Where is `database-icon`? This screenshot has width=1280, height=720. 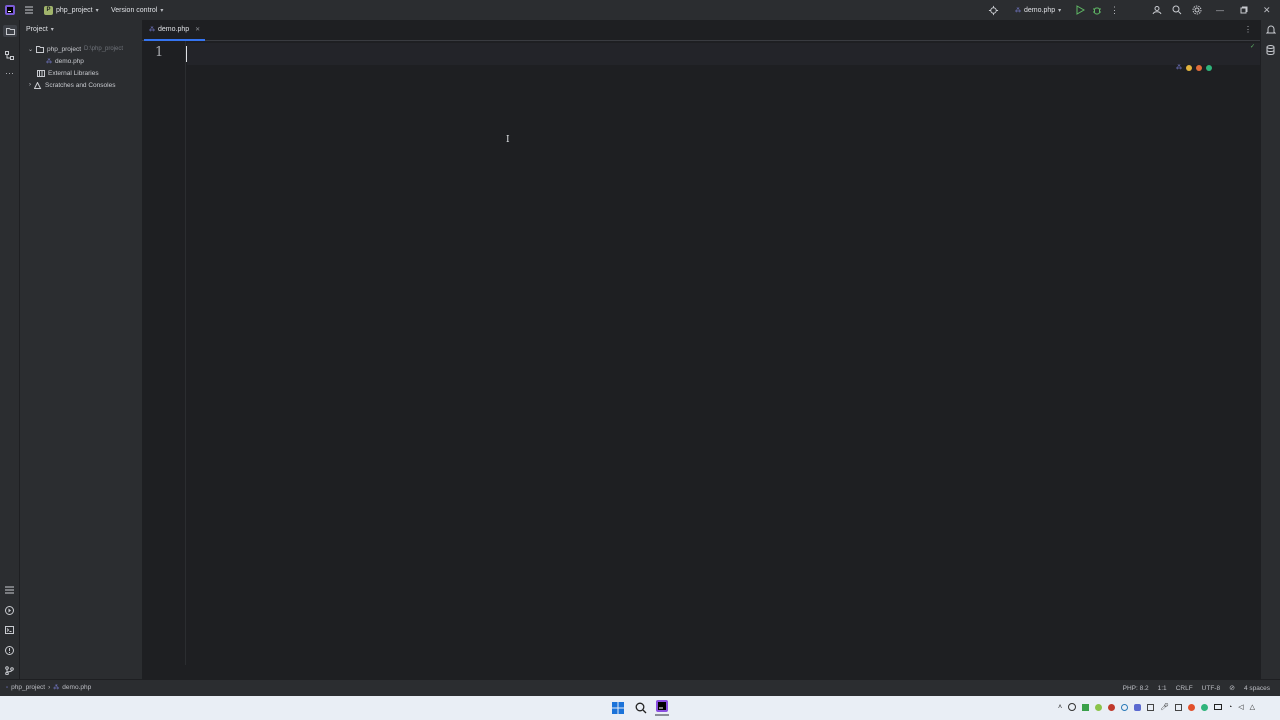 database-icon is located at coordinates (1270, 51).